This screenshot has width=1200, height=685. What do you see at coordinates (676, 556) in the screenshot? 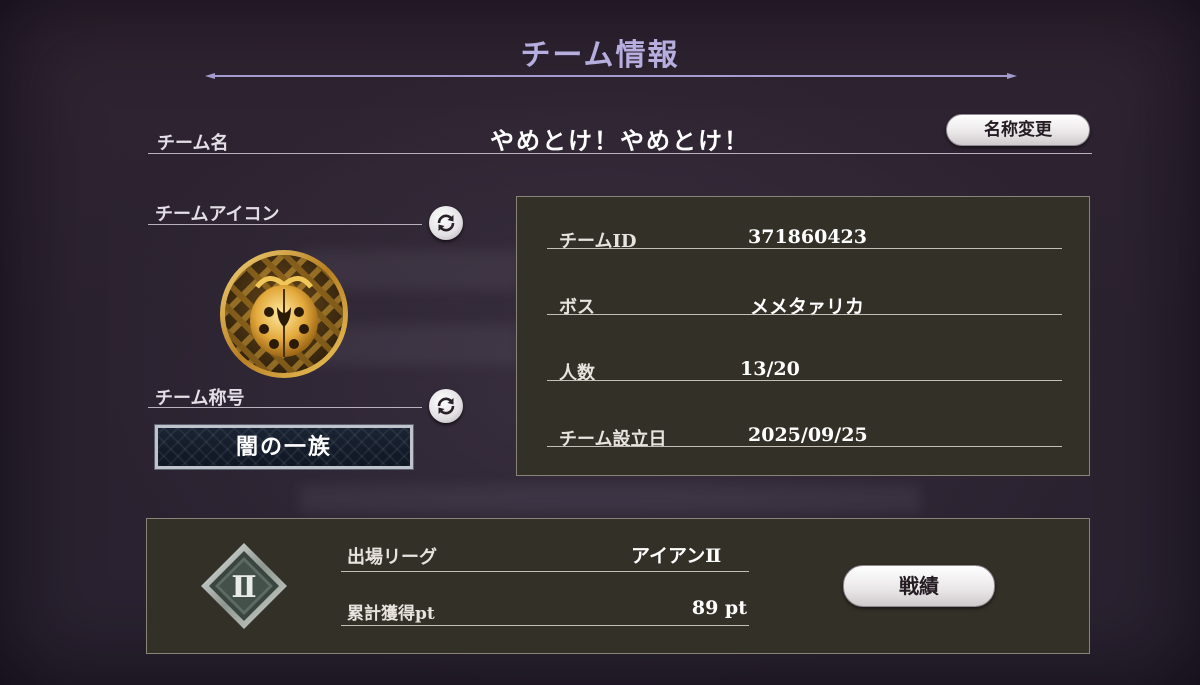
I see `league-value: アイアンⅡ` at bounding box center [676, 556].